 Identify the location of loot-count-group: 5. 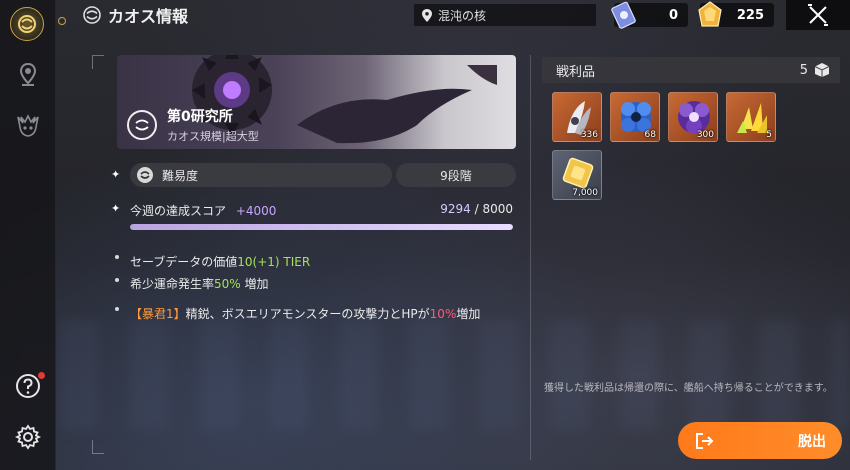
(815, 70).